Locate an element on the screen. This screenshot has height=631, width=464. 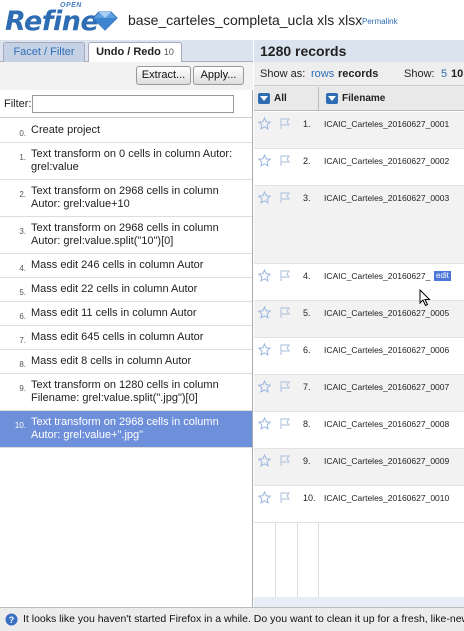
filename-column-dropdown-icon is located at coordinates (332, 98).